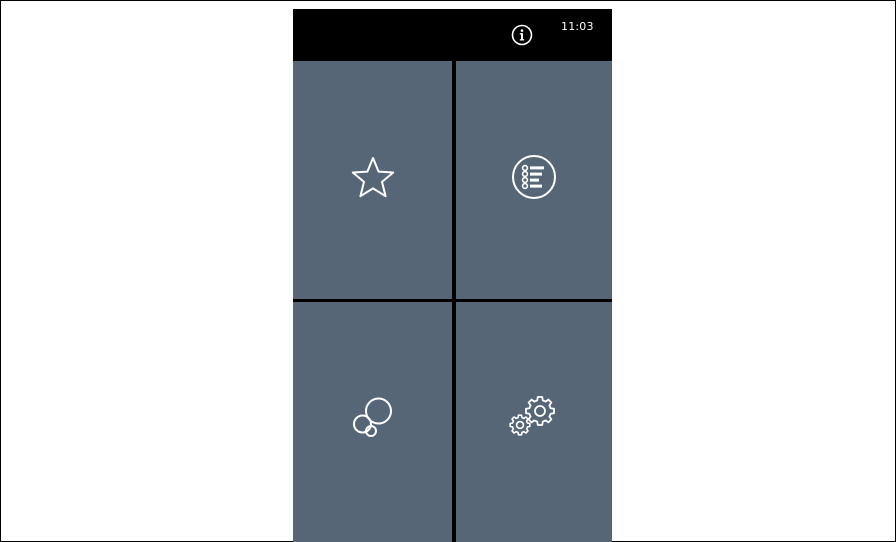 The image size is (896, 542). What do you see at coordinates (534, 177) in the screenshot?
I see `list-circle-icon` at bounding box center [534, 177].